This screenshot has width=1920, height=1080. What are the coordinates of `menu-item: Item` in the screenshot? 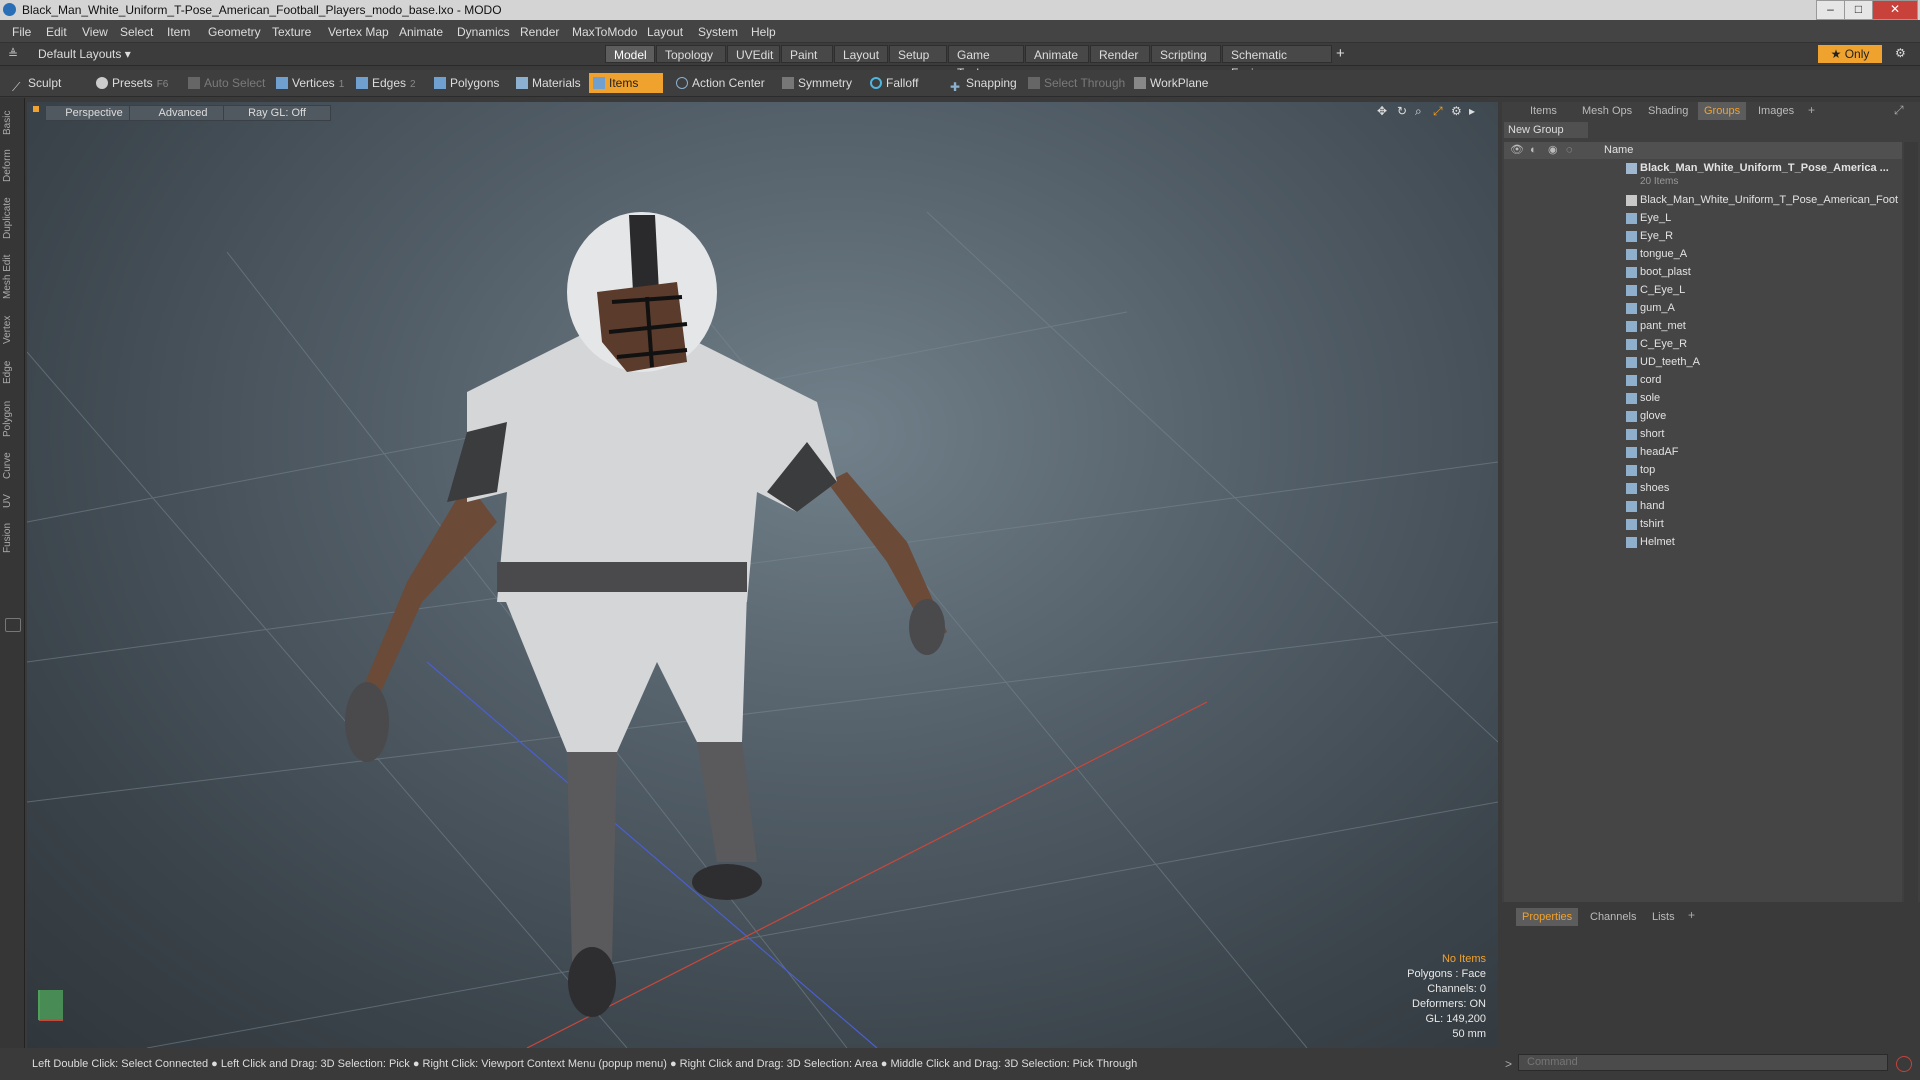 It's located at (178, 32).